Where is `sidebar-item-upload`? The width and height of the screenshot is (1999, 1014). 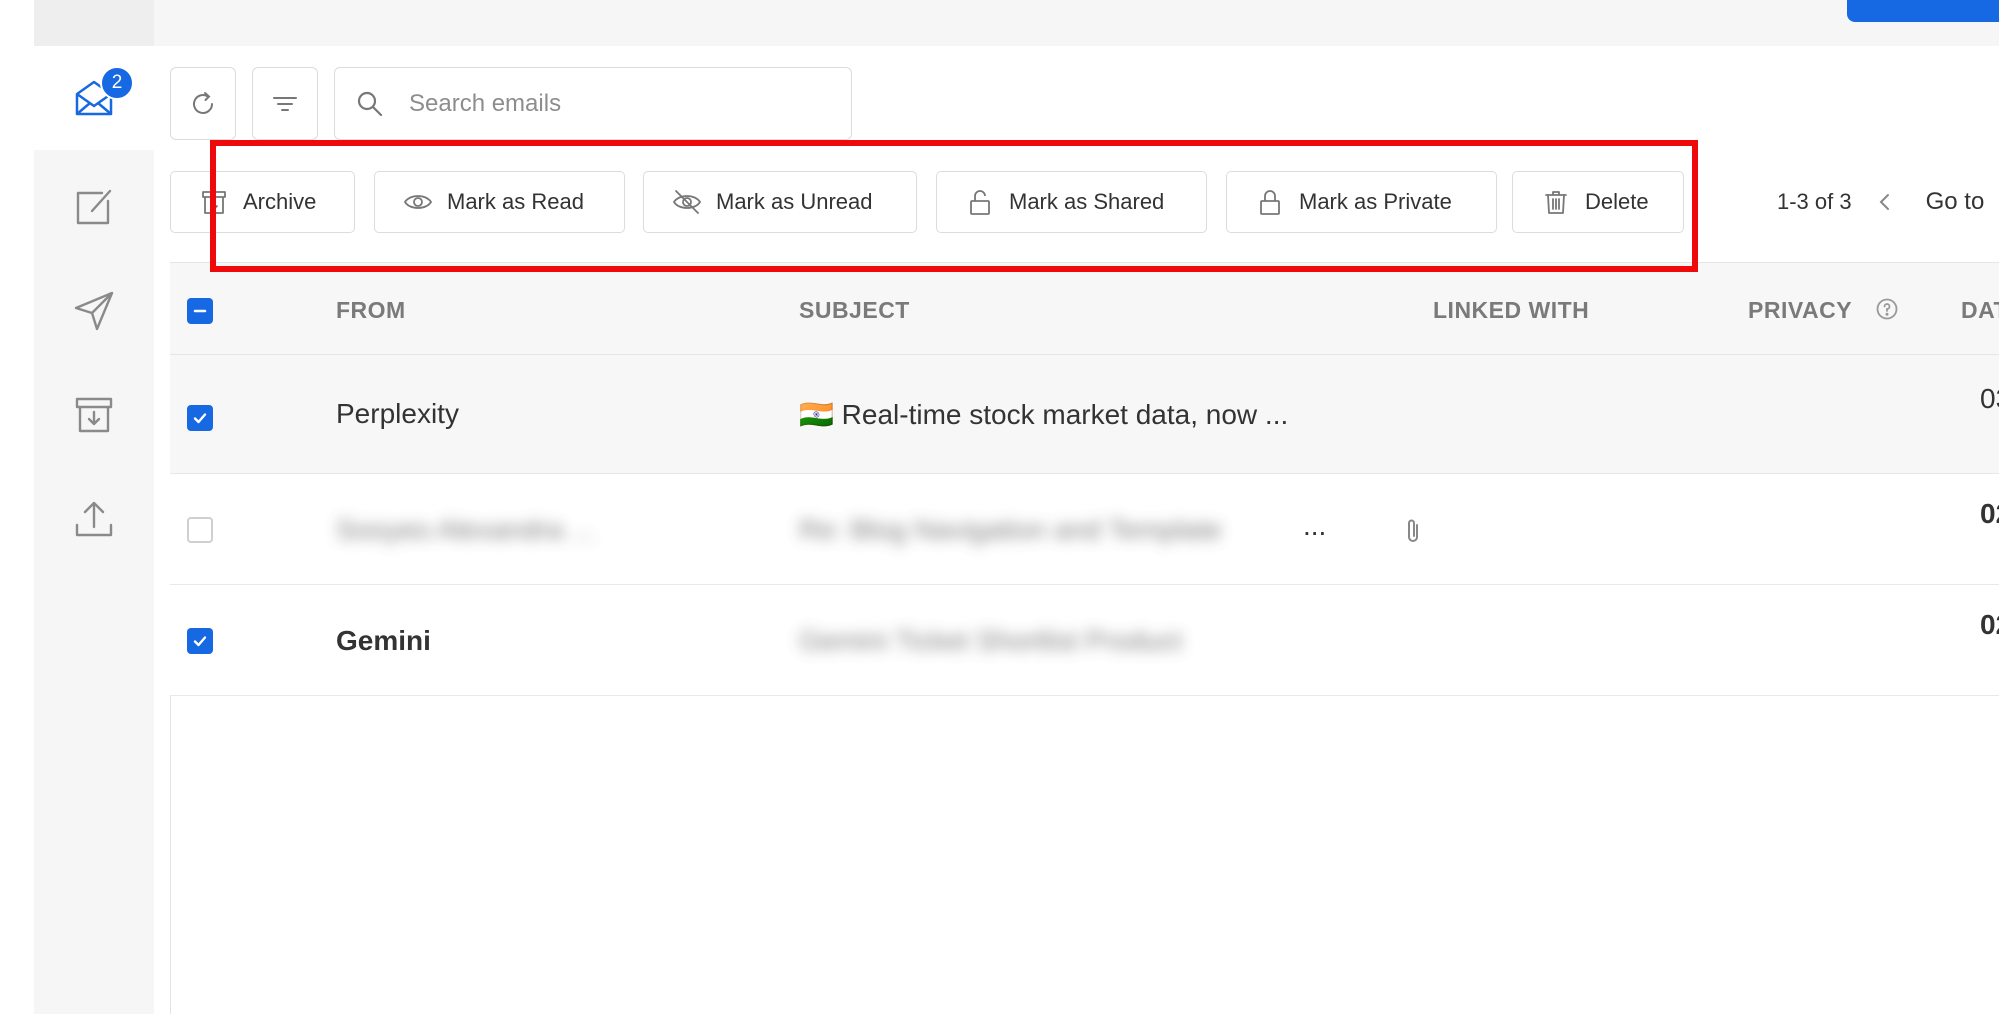
sidebar-item-upload is located at coordinates (94, 519).